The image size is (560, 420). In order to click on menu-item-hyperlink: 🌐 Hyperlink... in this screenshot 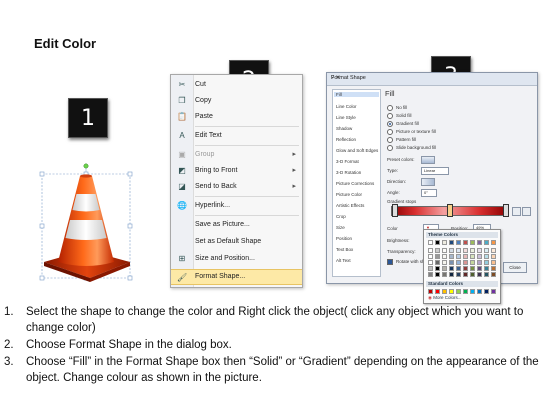, I will do `click(236, 206)`.